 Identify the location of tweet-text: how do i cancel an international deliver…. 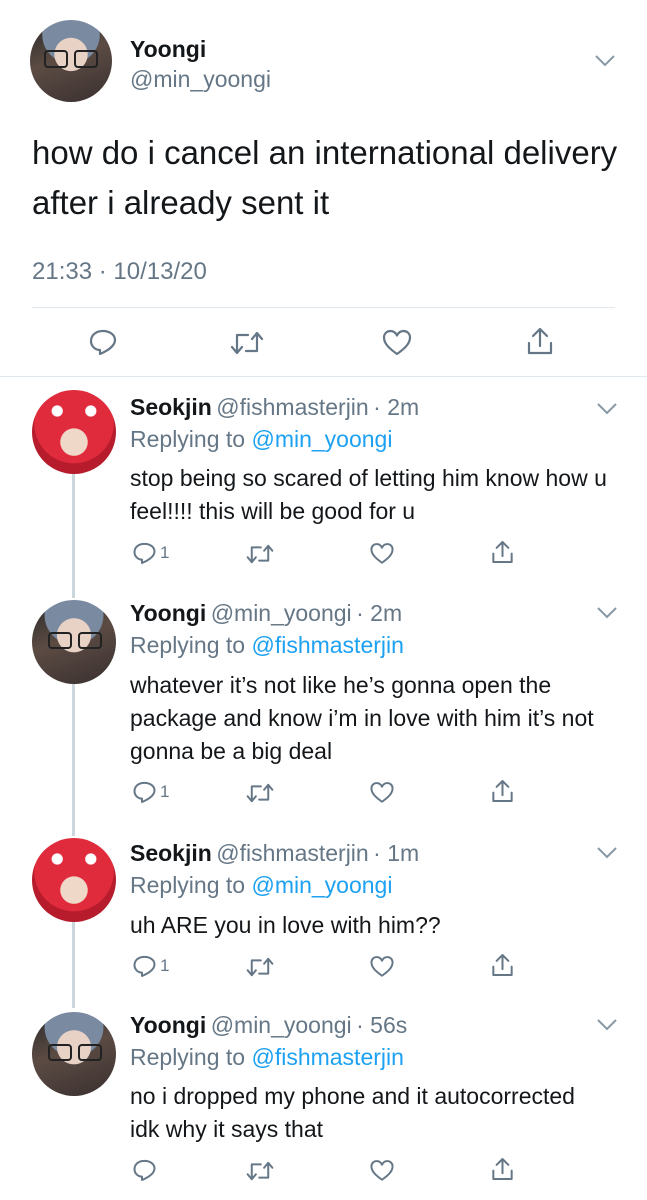
(325, 177).